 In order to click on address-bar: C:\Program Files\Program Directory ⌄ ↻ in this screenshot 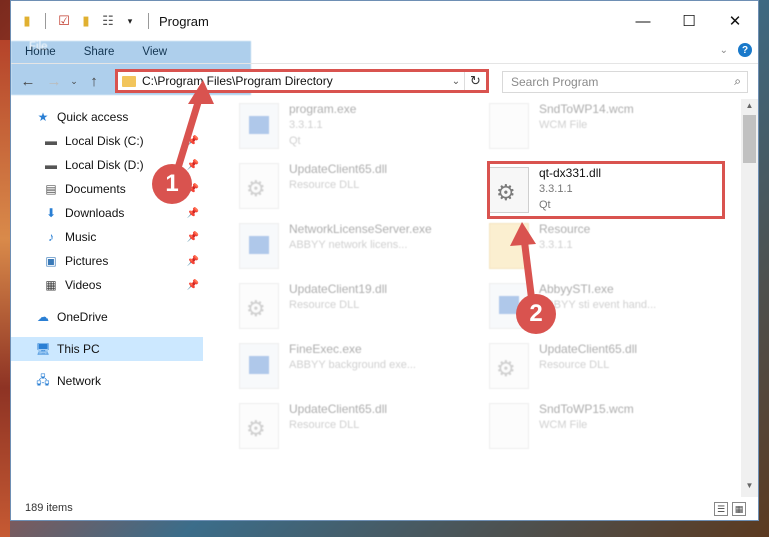, I will do `click(302, 81)`.